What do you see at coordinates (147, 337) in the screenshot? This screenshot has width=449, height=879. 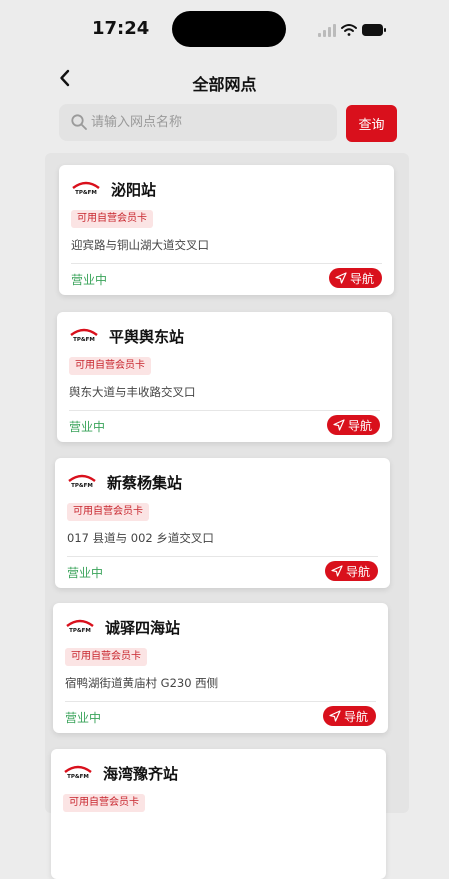 I see `station-name: 平舆舆东站` at bounding box center [147, 337].